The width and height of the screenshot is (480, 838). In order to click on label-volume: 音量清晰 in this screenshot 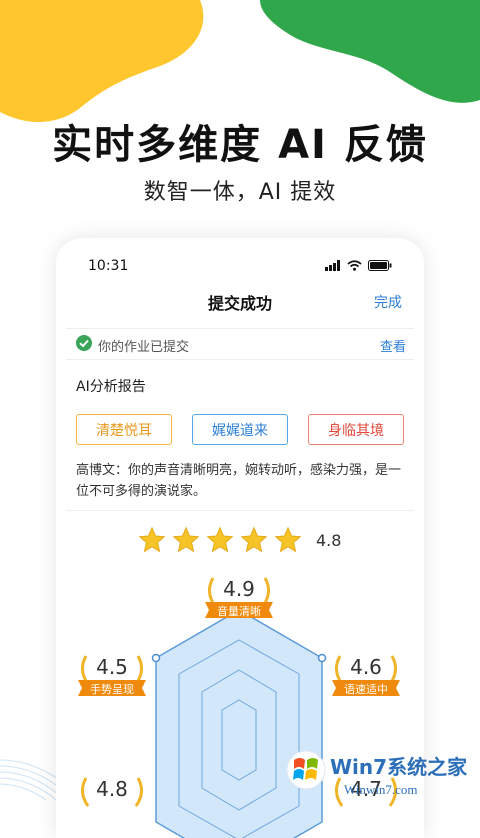, I will do `click(239, 611)`.